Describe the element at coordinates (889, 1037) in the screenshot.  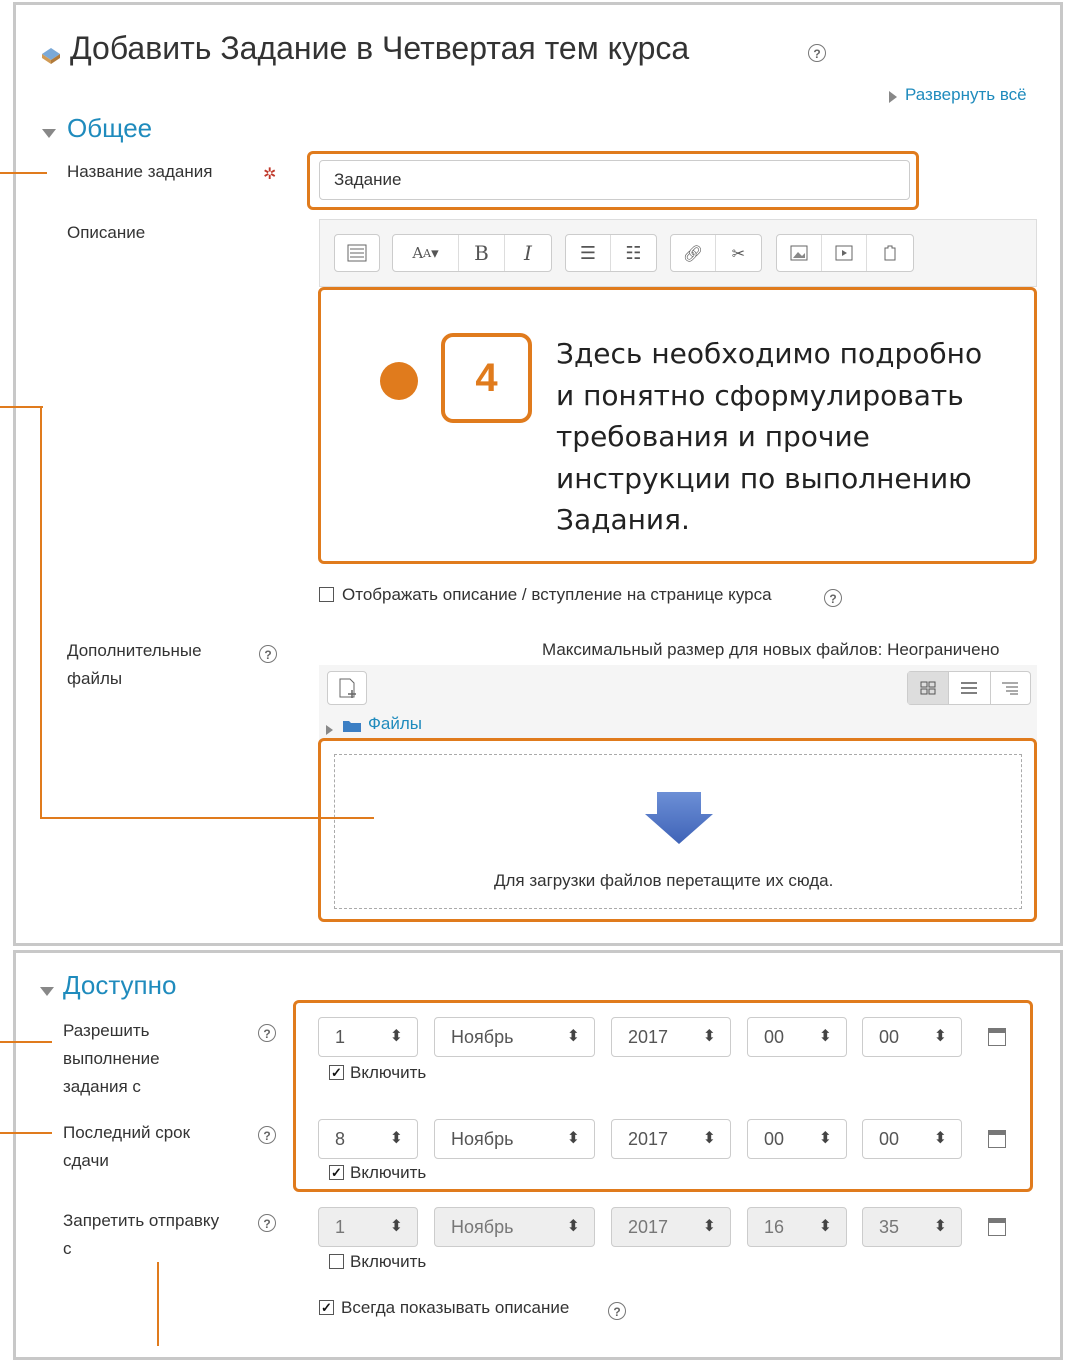
I see `minute-value: 00` at that location.